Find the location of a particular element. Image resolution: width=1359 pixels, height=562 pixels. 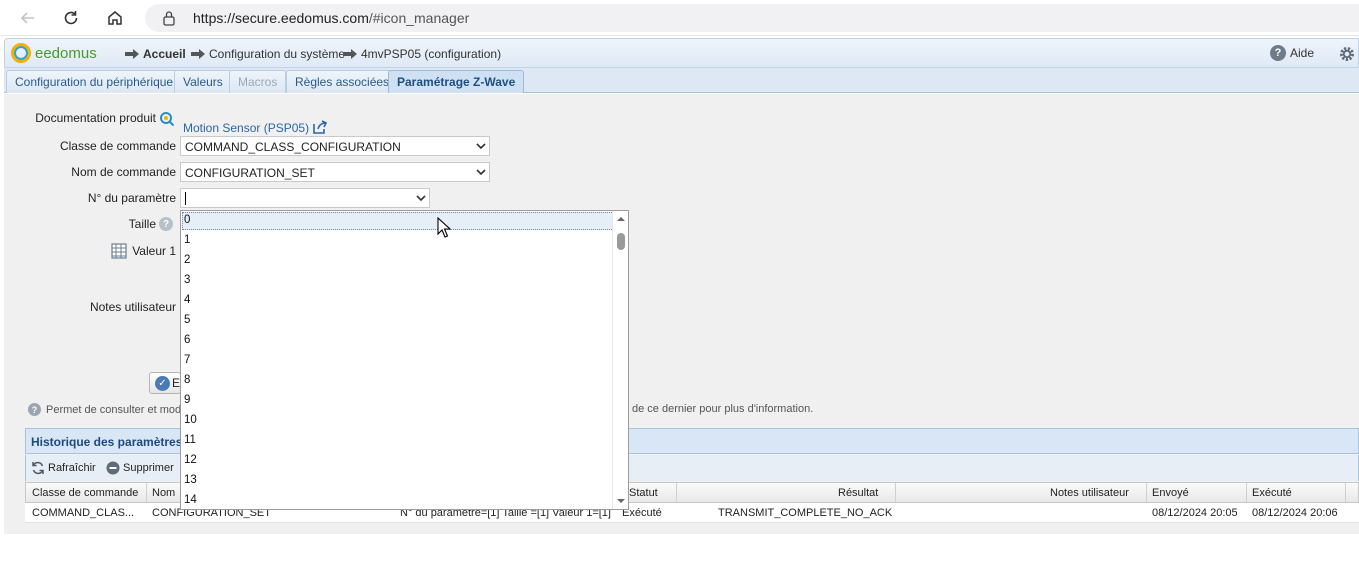

dropdown-option: 12 is located at coordinates (190, 460).